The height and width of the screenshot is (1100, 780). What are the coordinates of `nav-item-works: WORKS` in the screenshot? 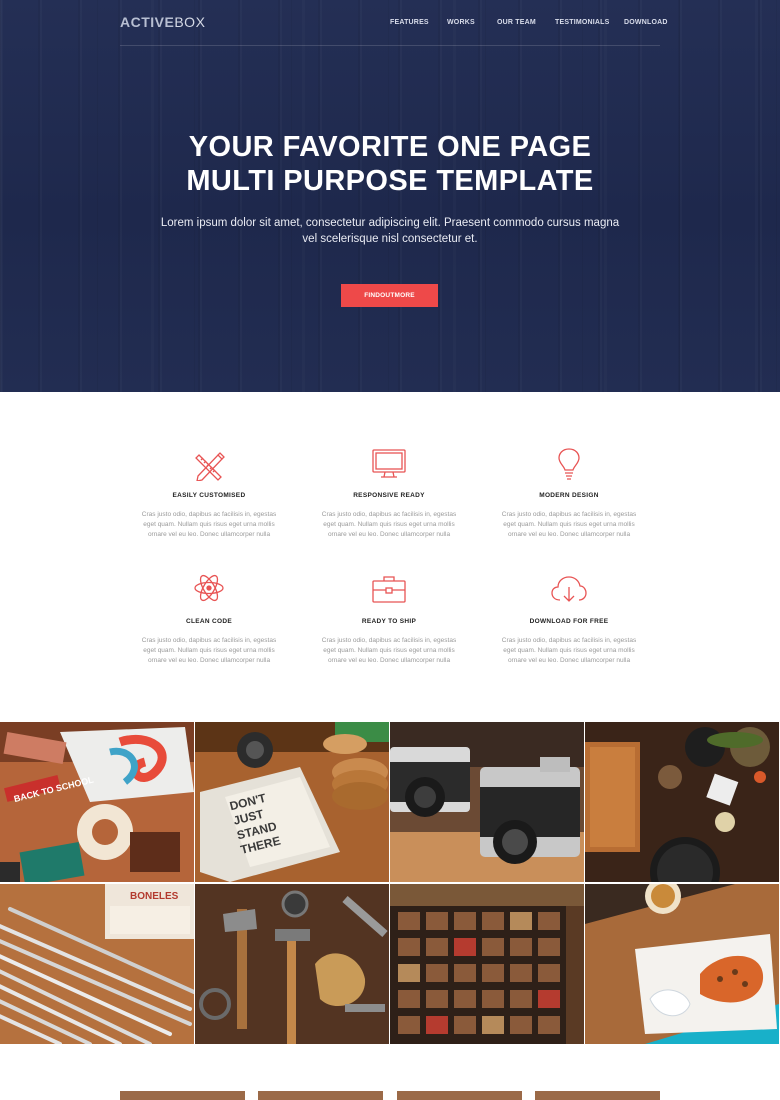 It's located at (461, 22).